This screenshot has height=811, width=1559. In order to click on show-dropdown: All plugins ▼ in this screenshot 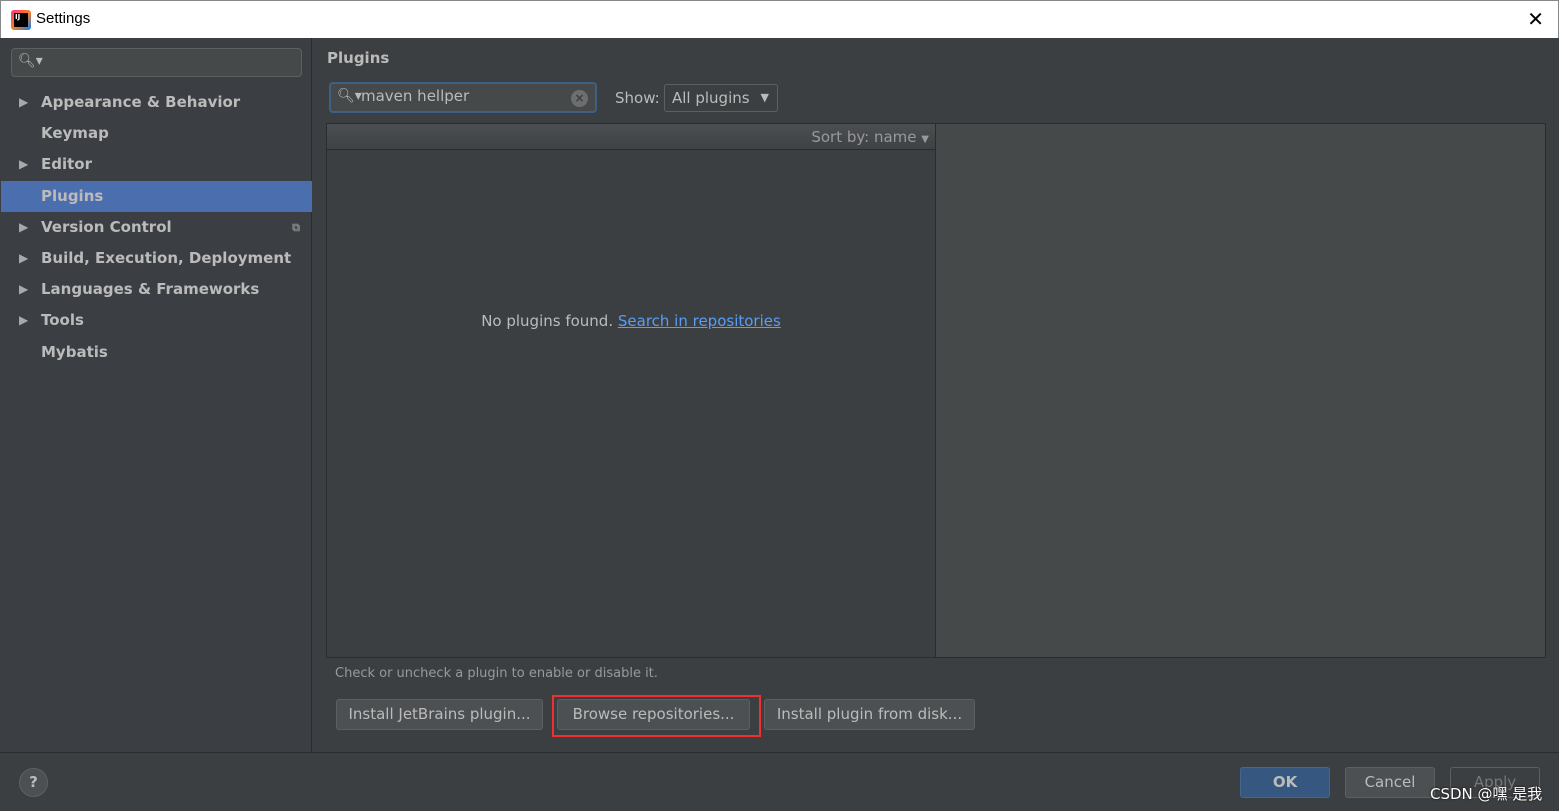, I will do `click(721, 98)`.